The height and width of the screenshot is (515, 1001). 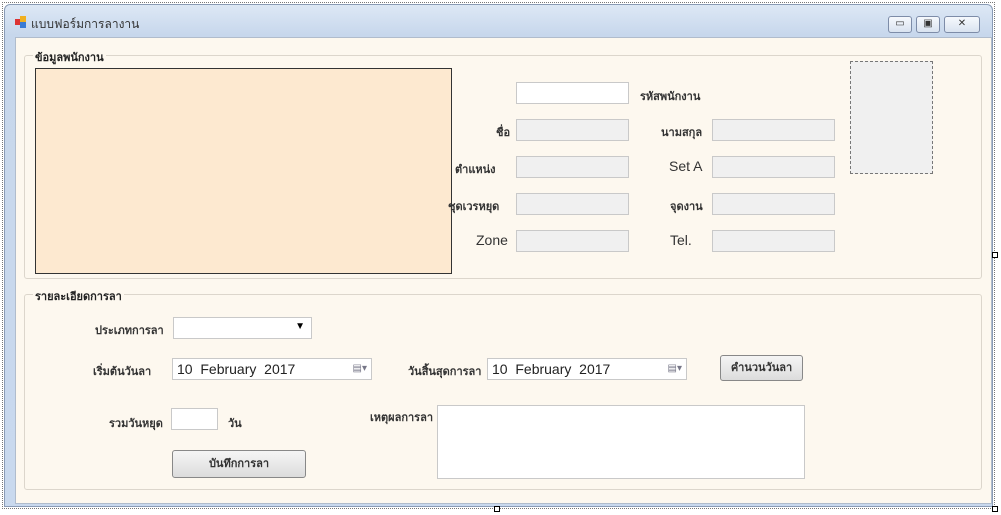 What do you see at coordinates (686, 166) in the screenshot?
I see `set-label: Set A` at bounding box center [686, 166].